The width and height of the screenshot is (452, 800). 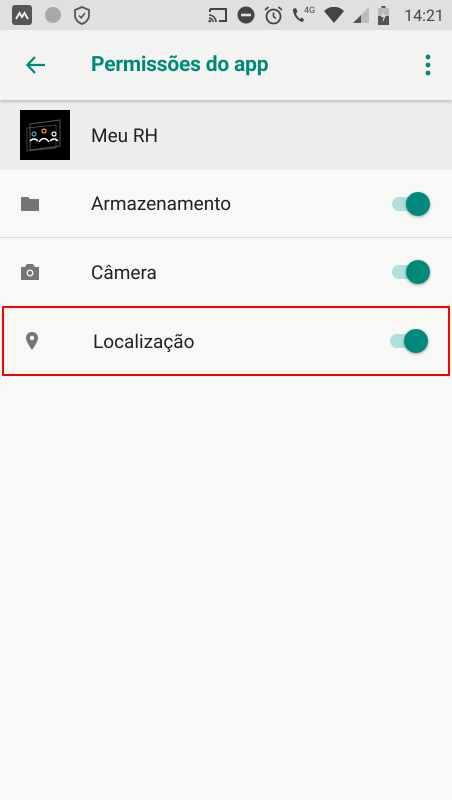 I want to click on circle-icon, so click(x=53, y=15).